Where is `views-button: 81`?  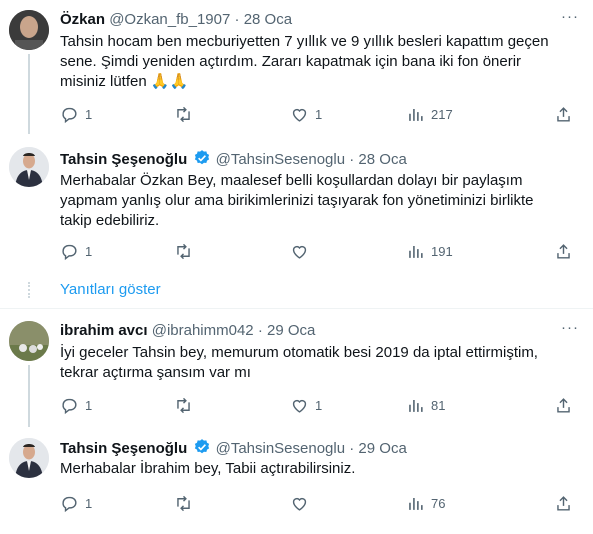
views-button: 81 is located at coordinates (425, 405).